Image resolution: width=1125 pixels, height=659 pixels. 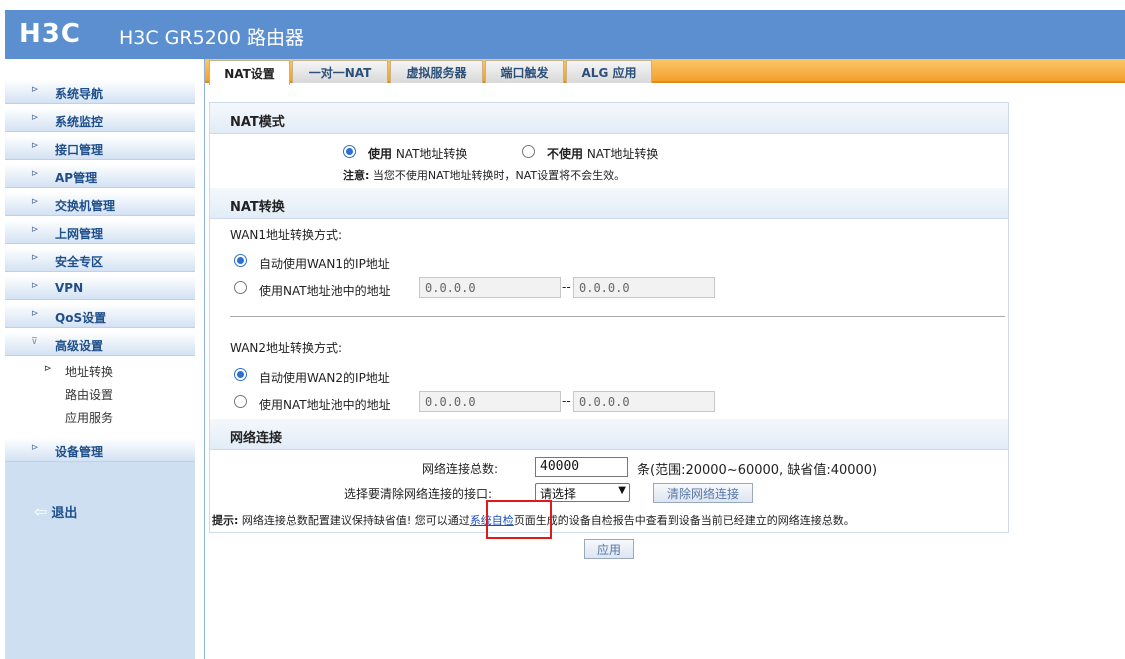 What do you see at coordinates (565, 154) in the screenshot?
I see `nouse-bold: 不使用` at bounding box center [565, 154].